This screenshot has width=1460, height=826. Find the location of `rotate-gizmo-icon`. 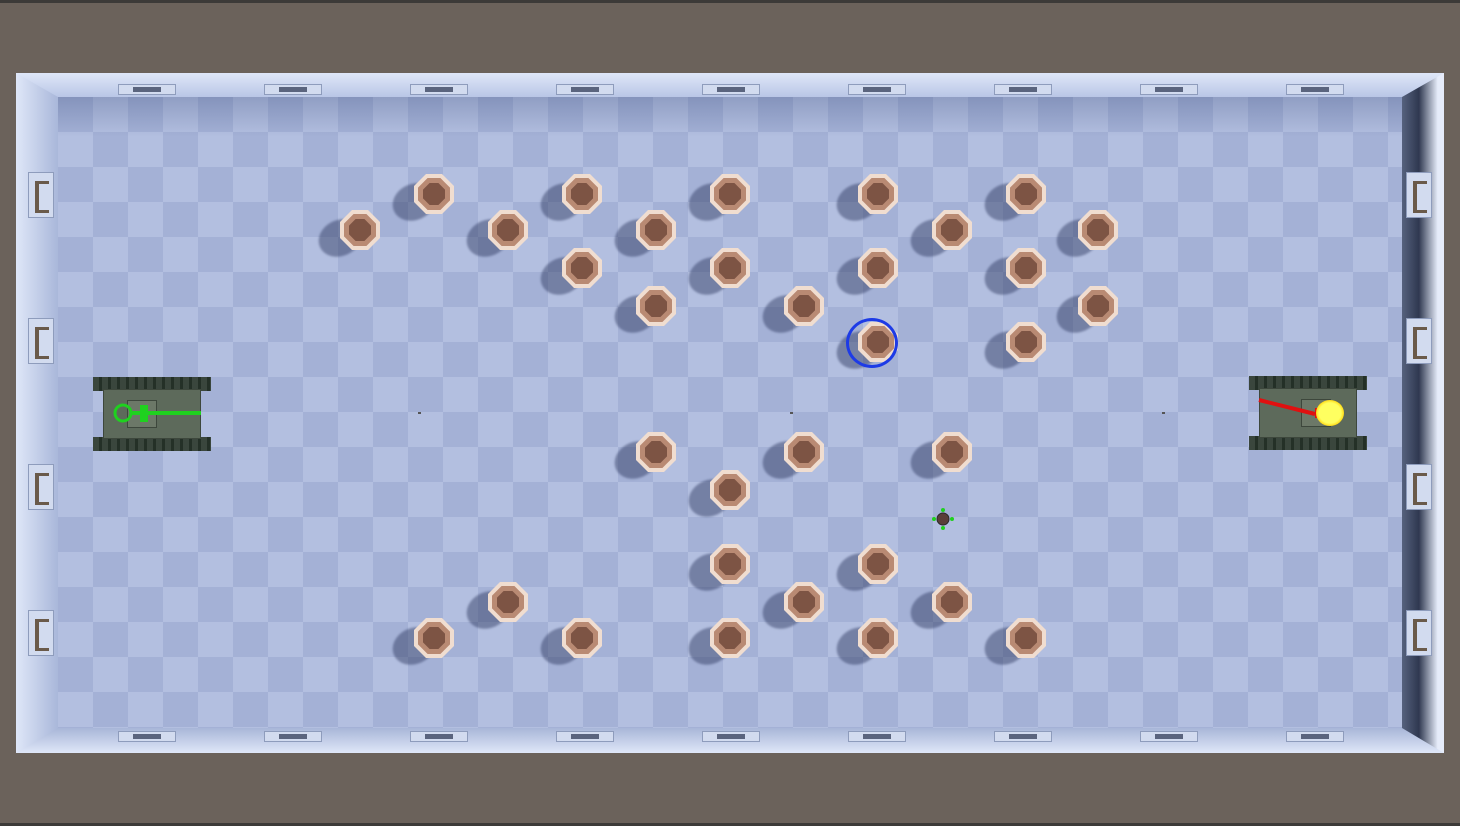

rotate-gizmo-icon is located at coordinates (872, 343).